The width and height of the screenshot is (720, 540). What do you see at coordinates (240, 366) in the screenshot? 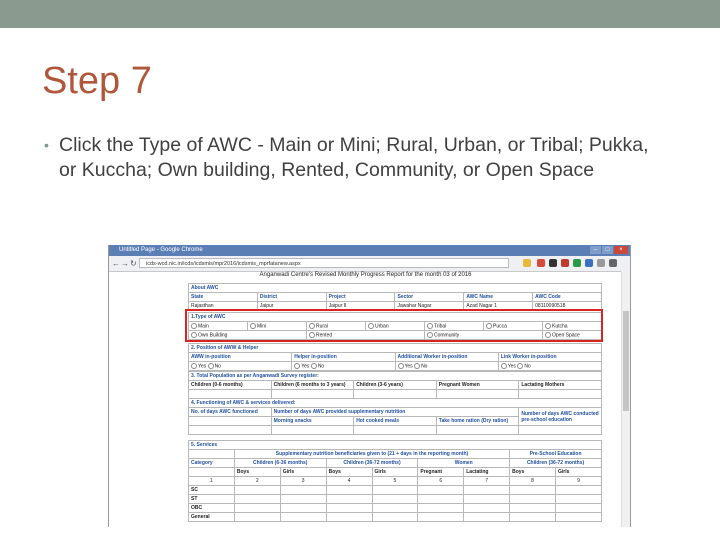
I see `aww-radio-group: Yes No` at bounding box center [240, 366].